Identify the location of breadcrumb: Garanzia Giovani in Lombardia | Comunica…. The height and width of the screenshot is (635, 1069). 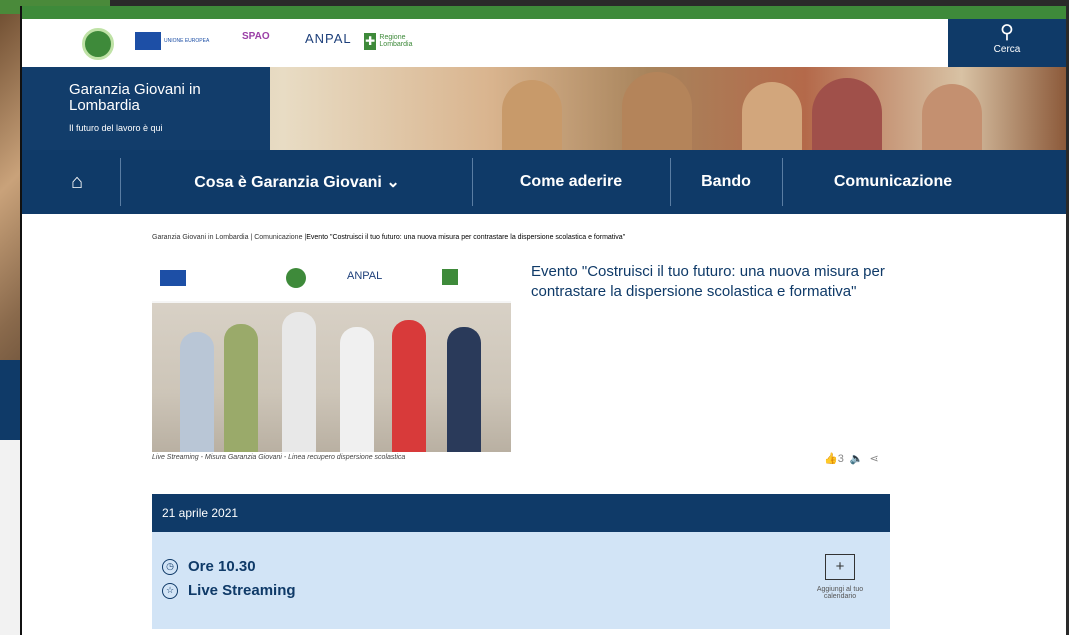
(389, 237).